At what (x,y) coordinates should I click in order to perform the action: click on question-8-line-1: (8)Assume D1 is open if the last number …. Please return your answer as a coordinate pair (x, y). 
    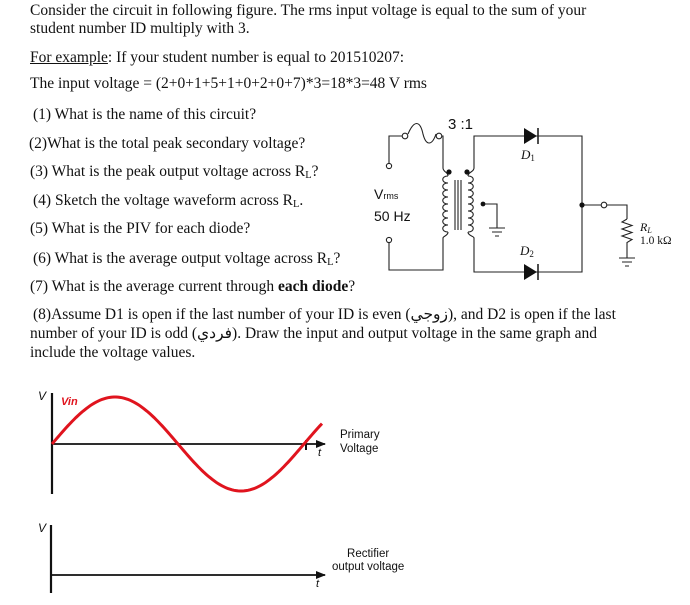
    Looking at the image, I should click on (324, 314).